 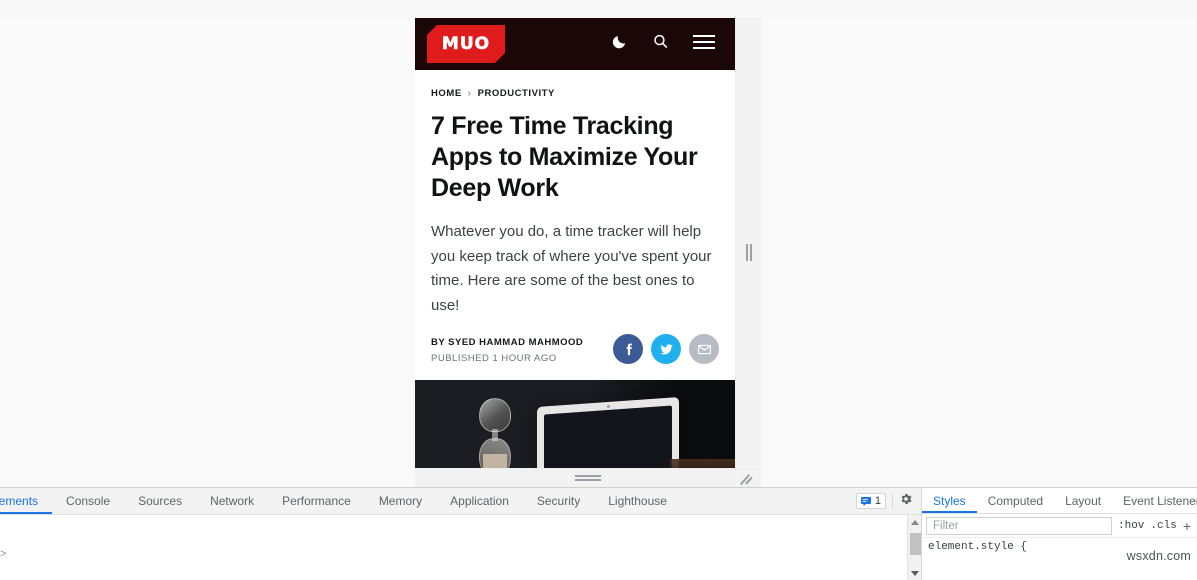 What do you see at coordinates (865, 501) in the screenshot?
I see `message-icon` at bounding box center [865, 501].